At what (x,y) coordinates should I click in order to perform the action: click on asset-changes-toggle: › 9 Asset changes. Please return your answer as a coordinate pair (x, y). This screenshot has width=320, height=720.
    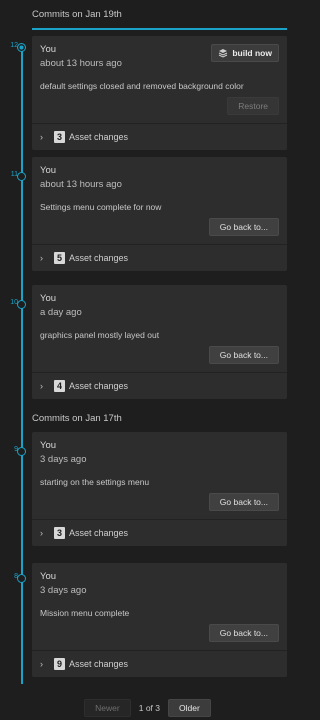
    Looking at the image, I should click on (159, 664).